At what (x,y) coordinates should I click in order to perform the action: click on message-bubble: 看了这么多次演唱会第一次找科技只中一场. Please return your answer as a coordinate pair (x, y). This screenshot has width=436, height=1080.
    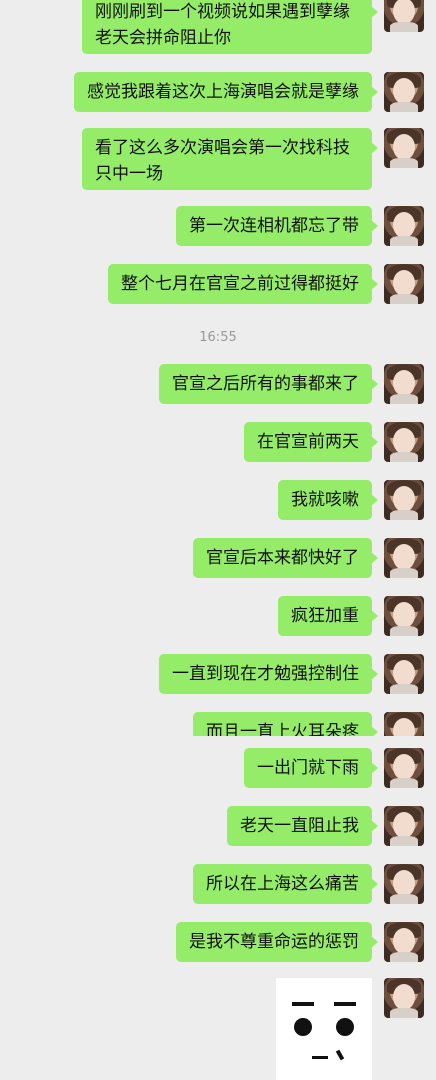
    Looking at the image, I should click on (230, 159).